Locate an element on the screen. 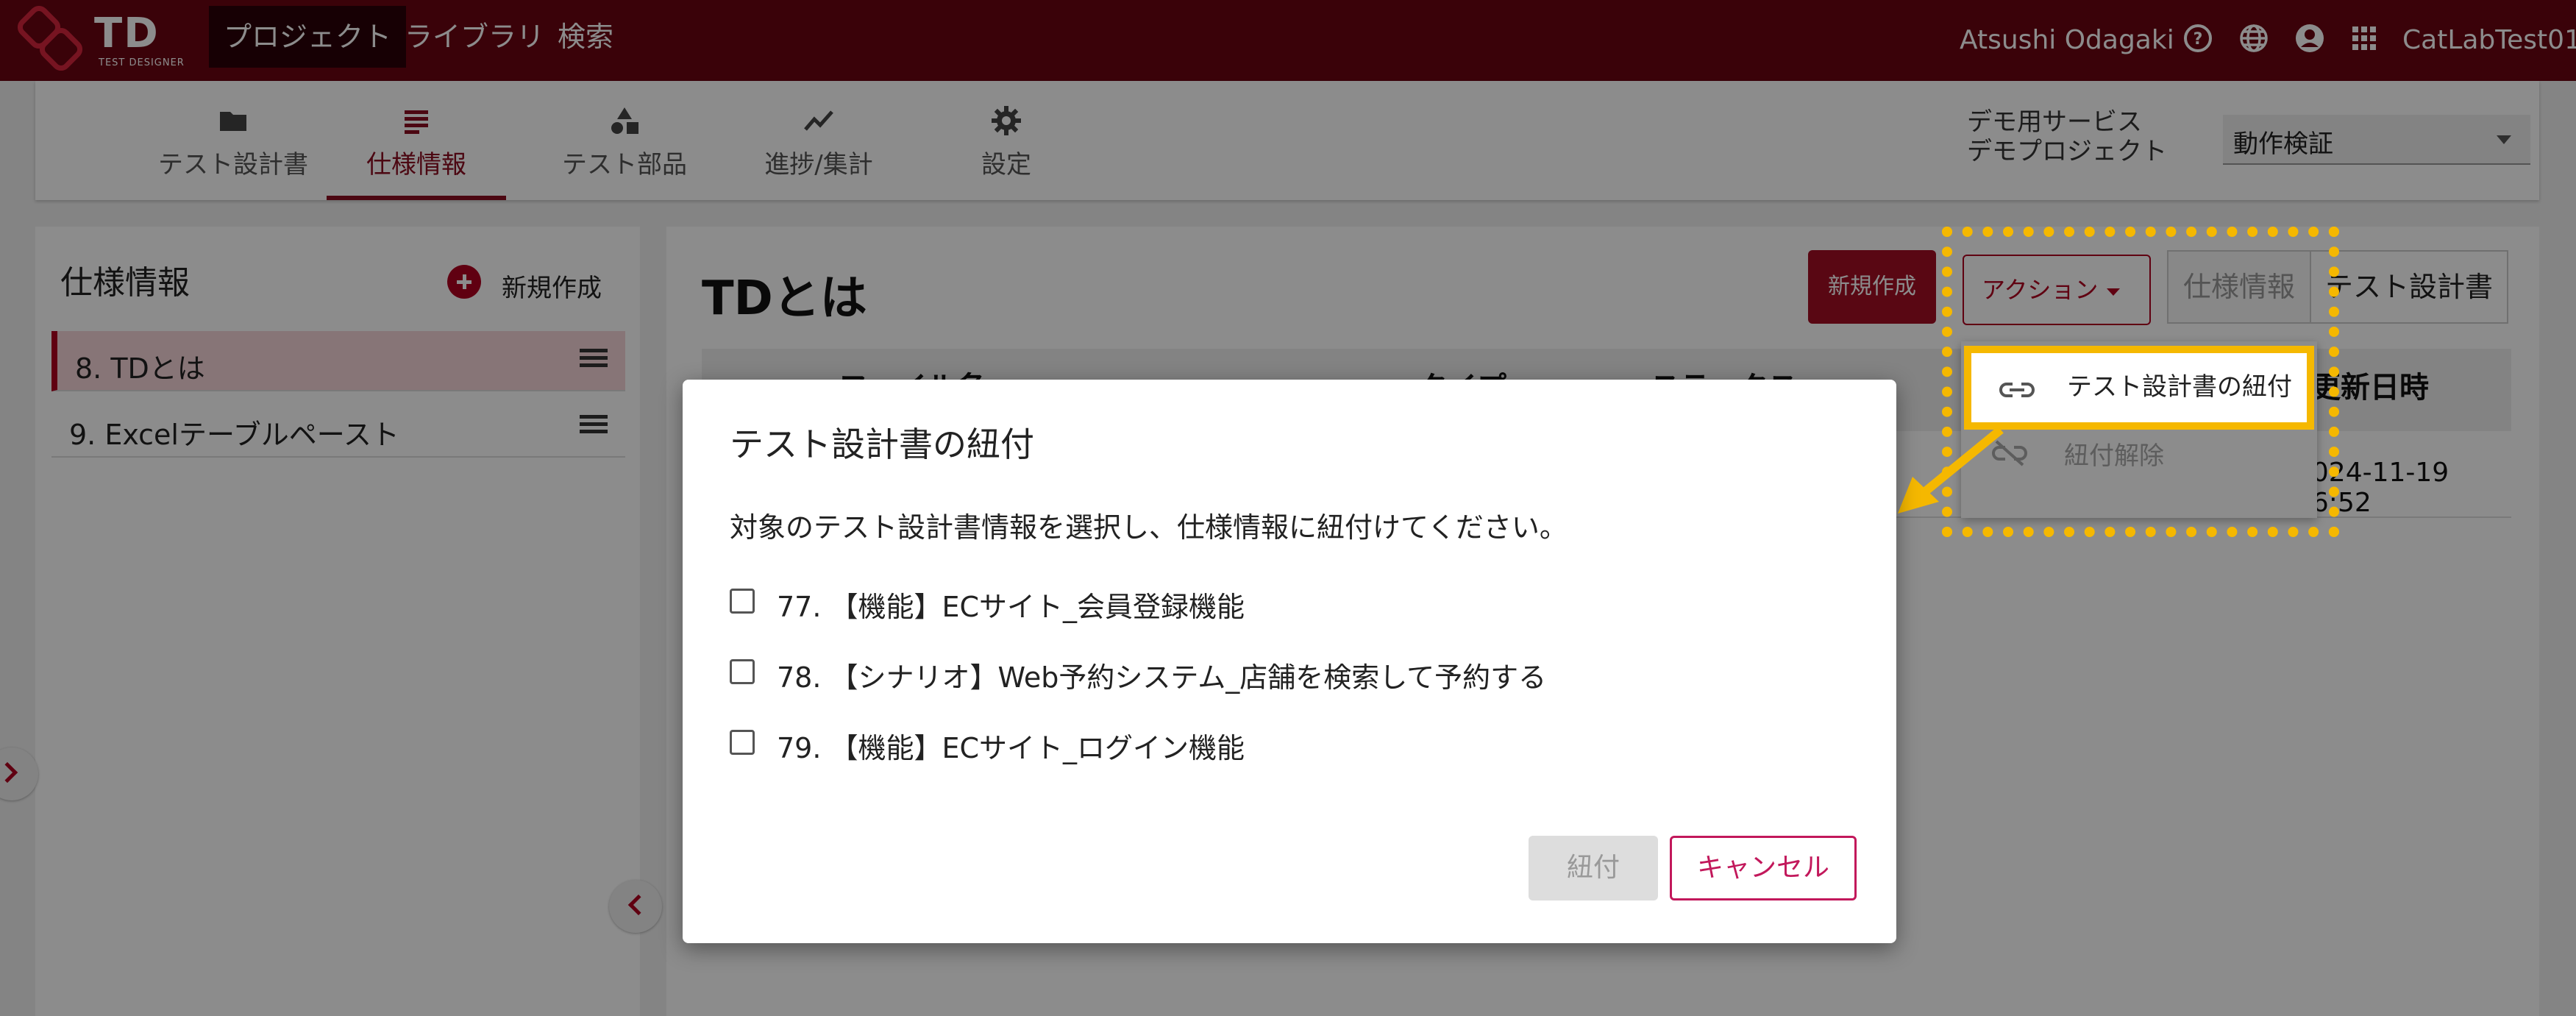  option-label: 77. 【機能】ECサイト_会員登録機能 is located at coordinates (1011, 607).